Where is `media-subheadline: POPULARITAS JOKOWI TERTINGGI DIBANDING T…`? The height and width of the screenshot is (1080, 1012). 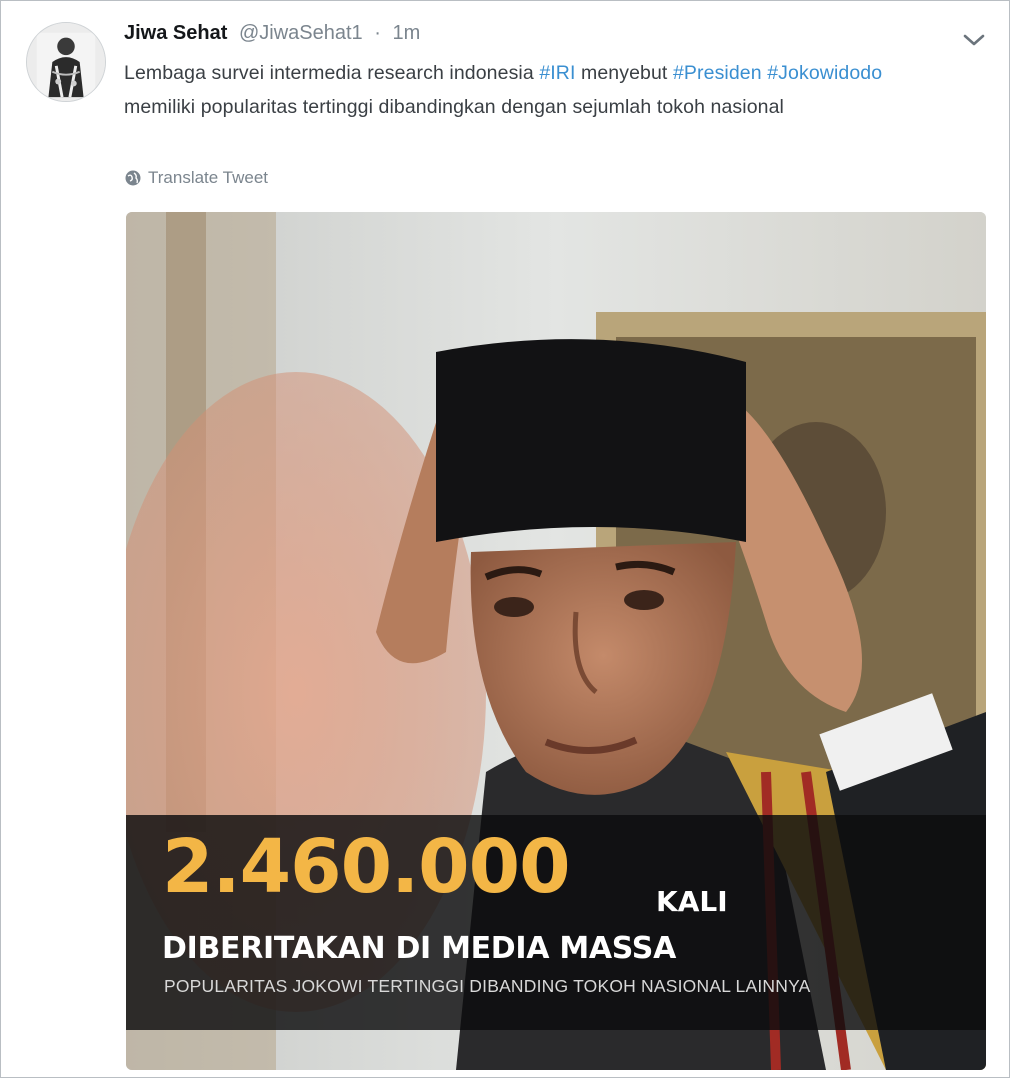
media-subheadline: POPULARITAS JOKOWI TERTINGGI DIBANDING T… is located at coordinates (487, 986).